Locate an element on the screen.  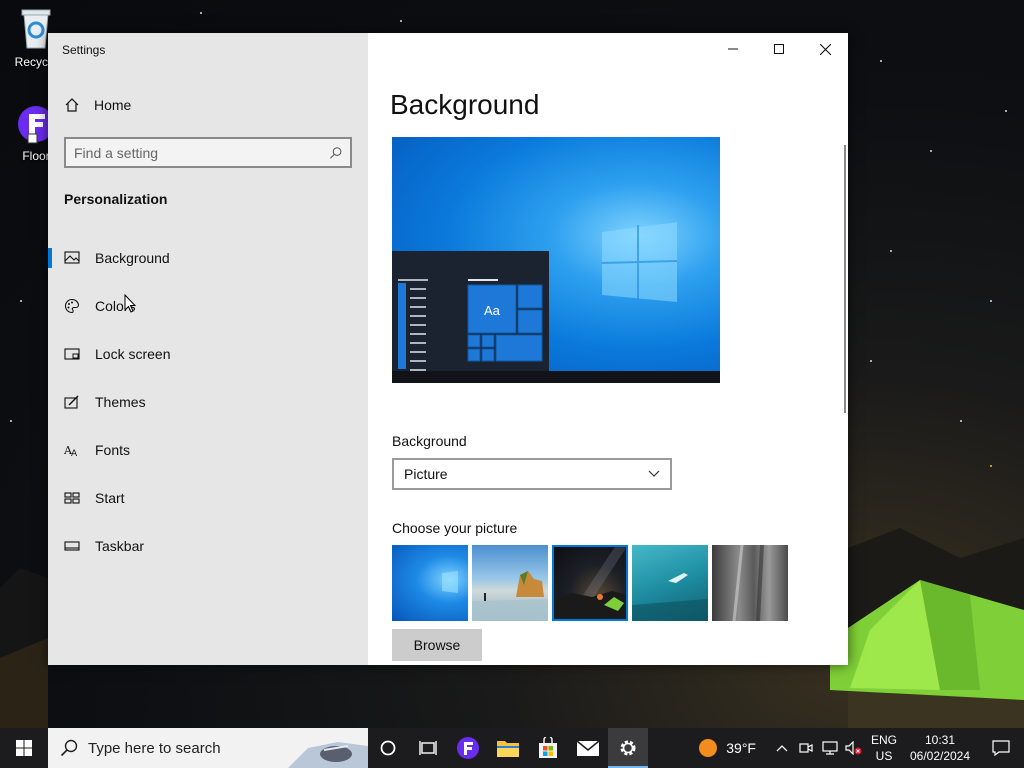
search-highlight-image is located at coordinates (328, 755).